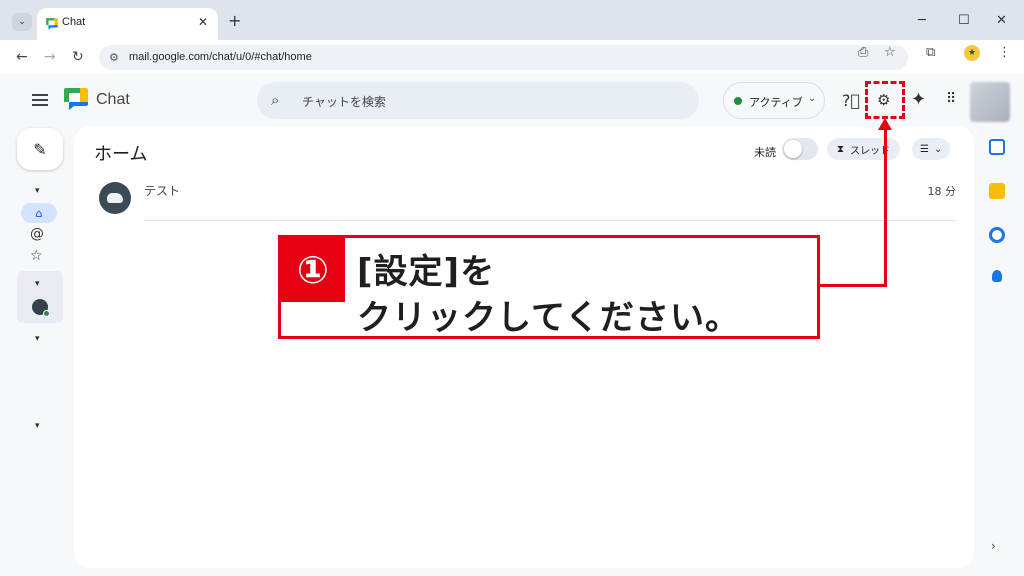  What do you see at coordinates (37, 284) in the screenshot?
I see `spaces-caret-icon: ▾` at bounding box center [37, 284].